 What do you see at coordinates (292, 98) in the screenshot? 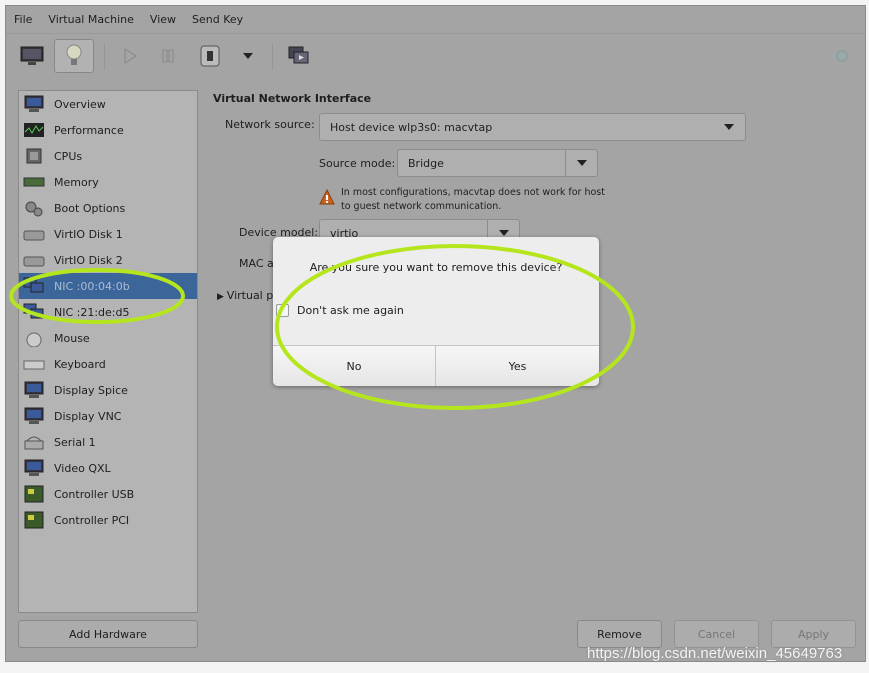
I see `section-title: Virtual Network Interface` at bounding box center [292, 98].